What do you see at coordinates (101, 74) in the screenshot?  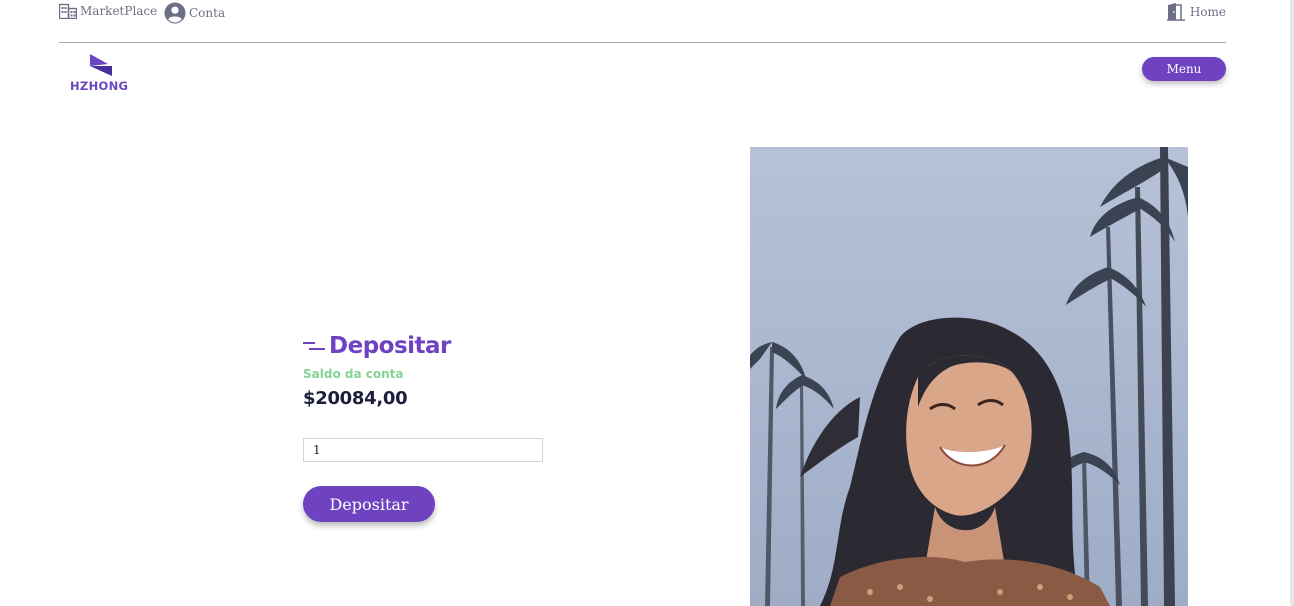 I see `hzhong-logo: HZHONG` at bounding box center [101, 74].